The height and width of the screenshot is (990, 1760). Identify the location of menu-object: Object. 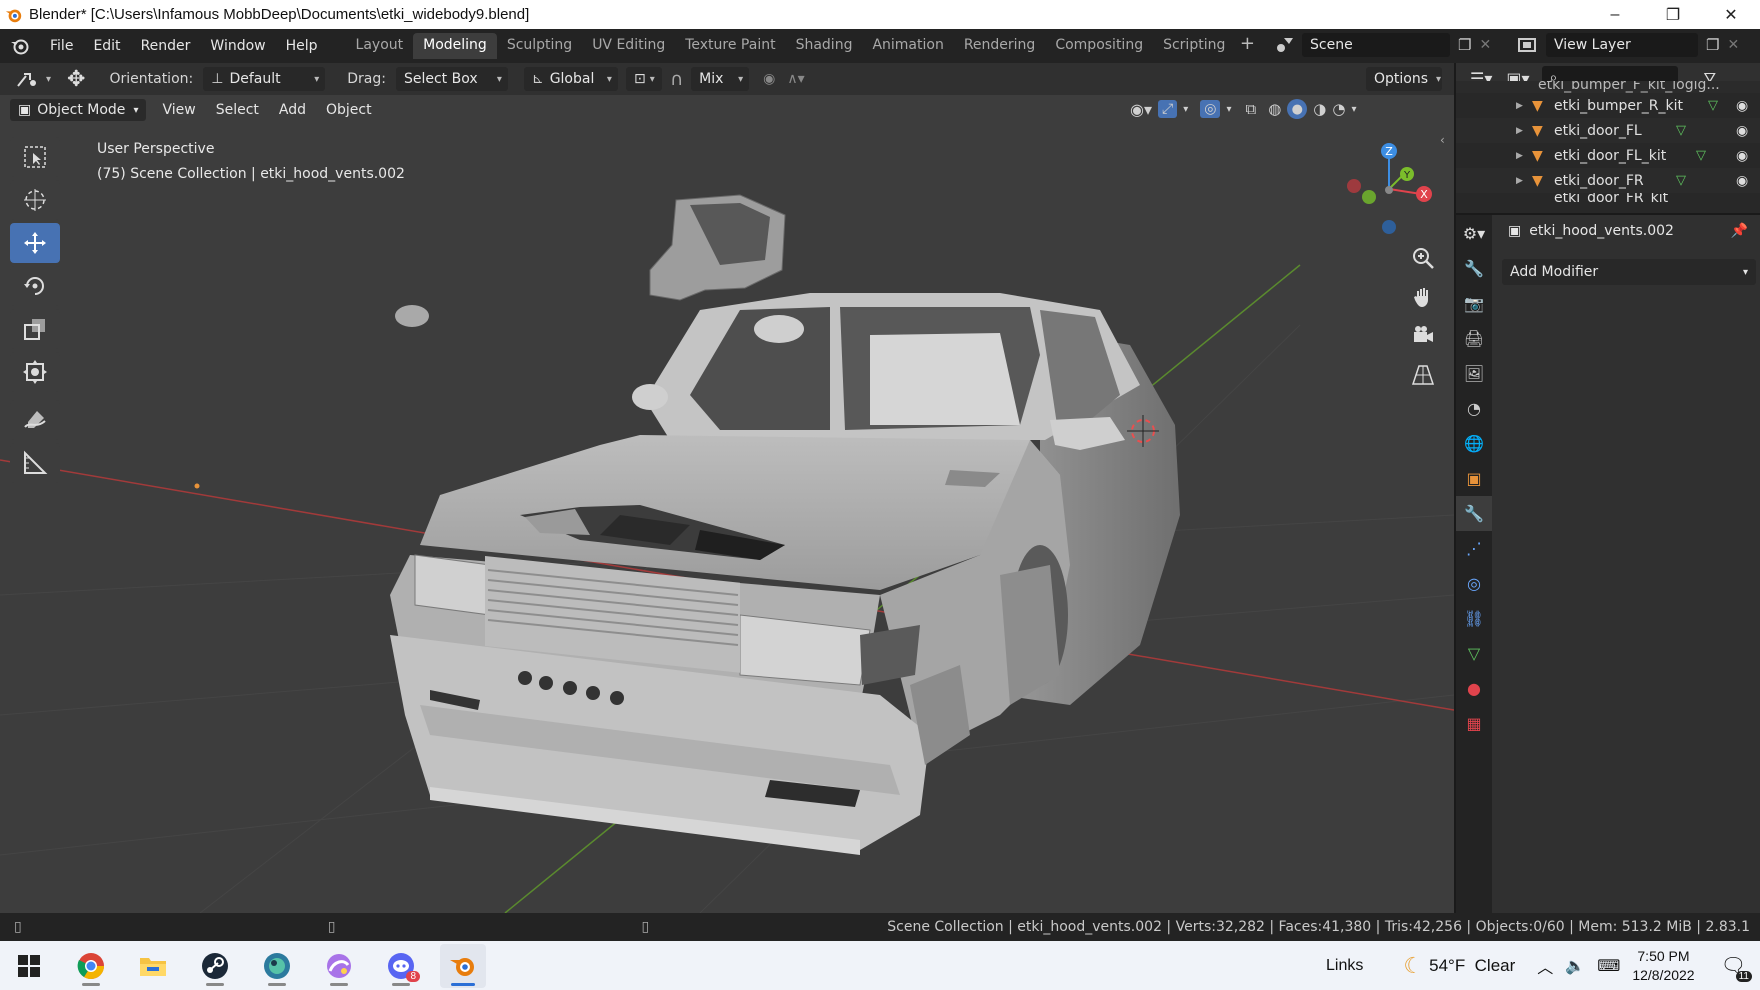
(349, 110).